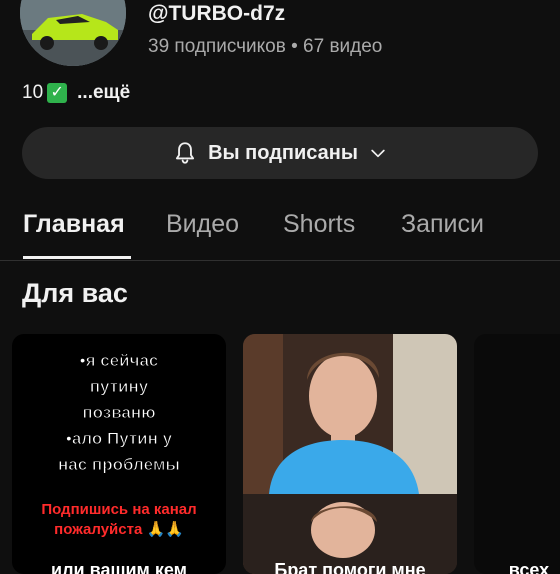 The image size is (560, 574). I want to click on tab-videos: Видео, so click(202, 224).